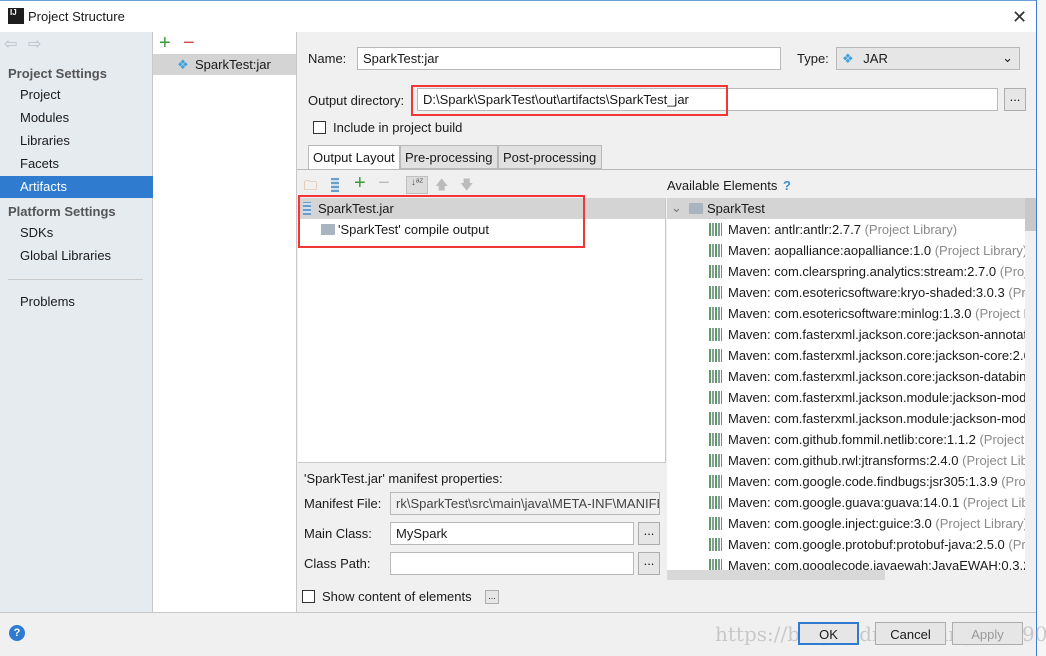 The width and height of the screenshot is (1046, 656). Describe the element at coordinates (512, 533) in the screenshot. I see `main-class-input: MySpark` at that location.